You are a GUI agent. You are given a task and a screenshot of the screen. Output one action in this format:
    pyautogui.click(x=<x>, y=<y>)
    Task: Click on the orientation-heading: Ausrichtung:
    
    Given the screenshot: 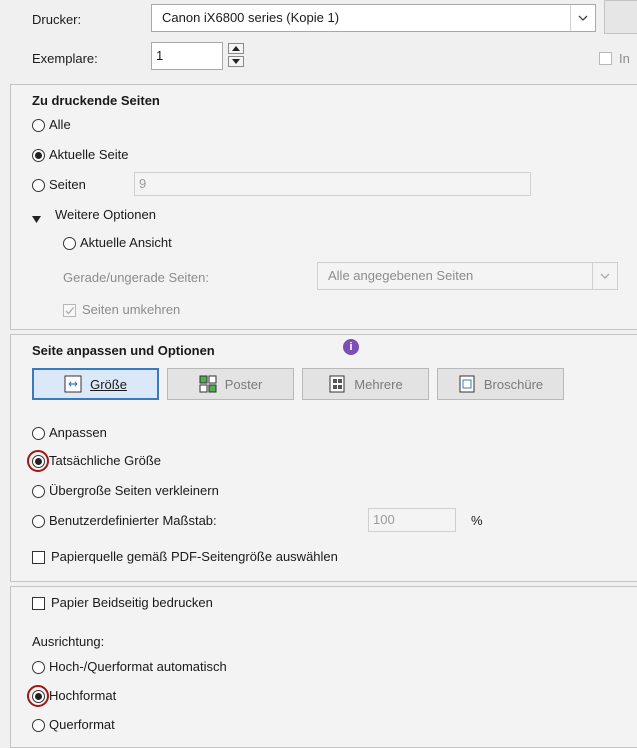 What is the action you would take?
    pyautogui.click(x=68, y=641)
    